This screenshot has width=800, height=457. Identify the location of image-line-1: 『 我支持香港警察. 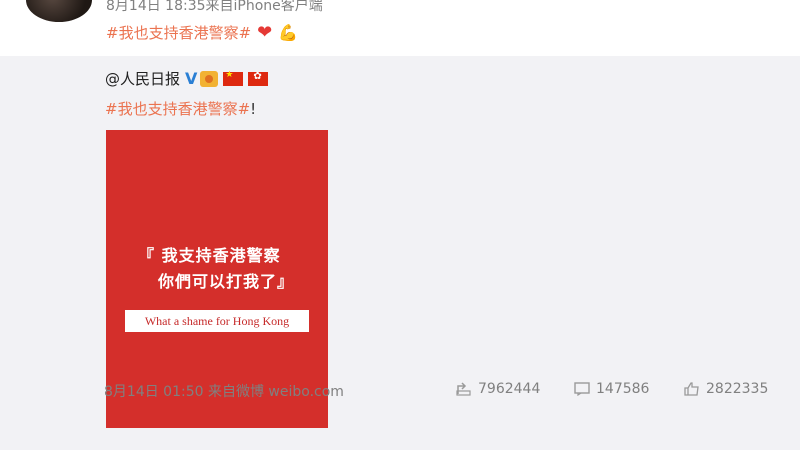
(209, 255).